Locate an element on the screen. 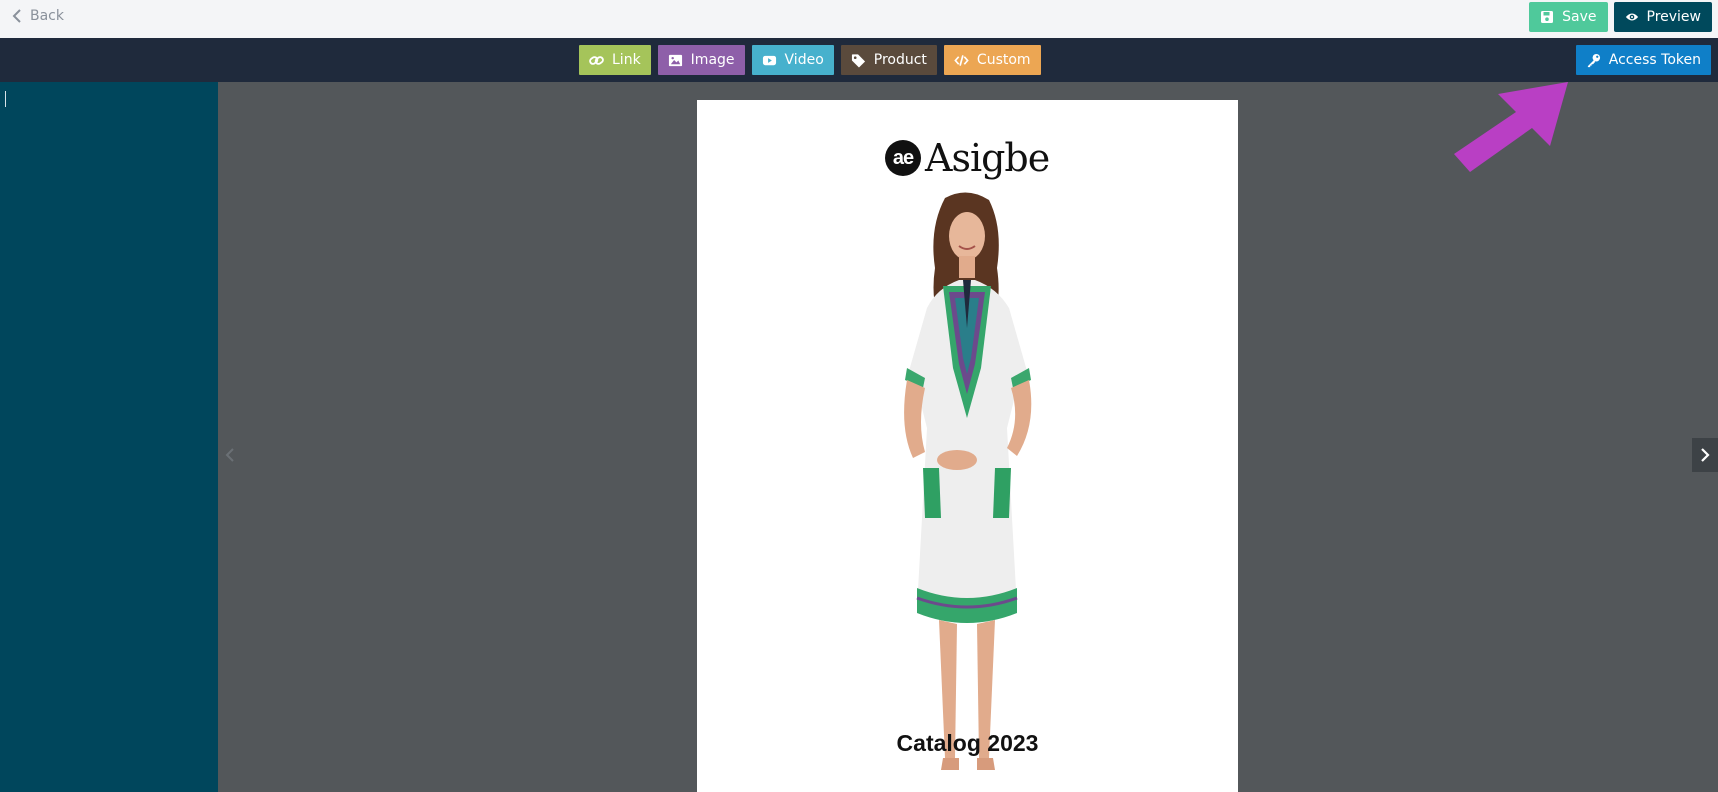  previous-page-button is located at coordinates (230, 455).